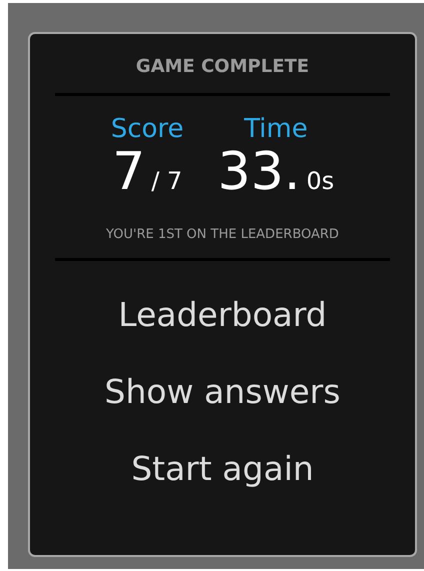  I want to click on stat-label: Score, so click(147, 129).